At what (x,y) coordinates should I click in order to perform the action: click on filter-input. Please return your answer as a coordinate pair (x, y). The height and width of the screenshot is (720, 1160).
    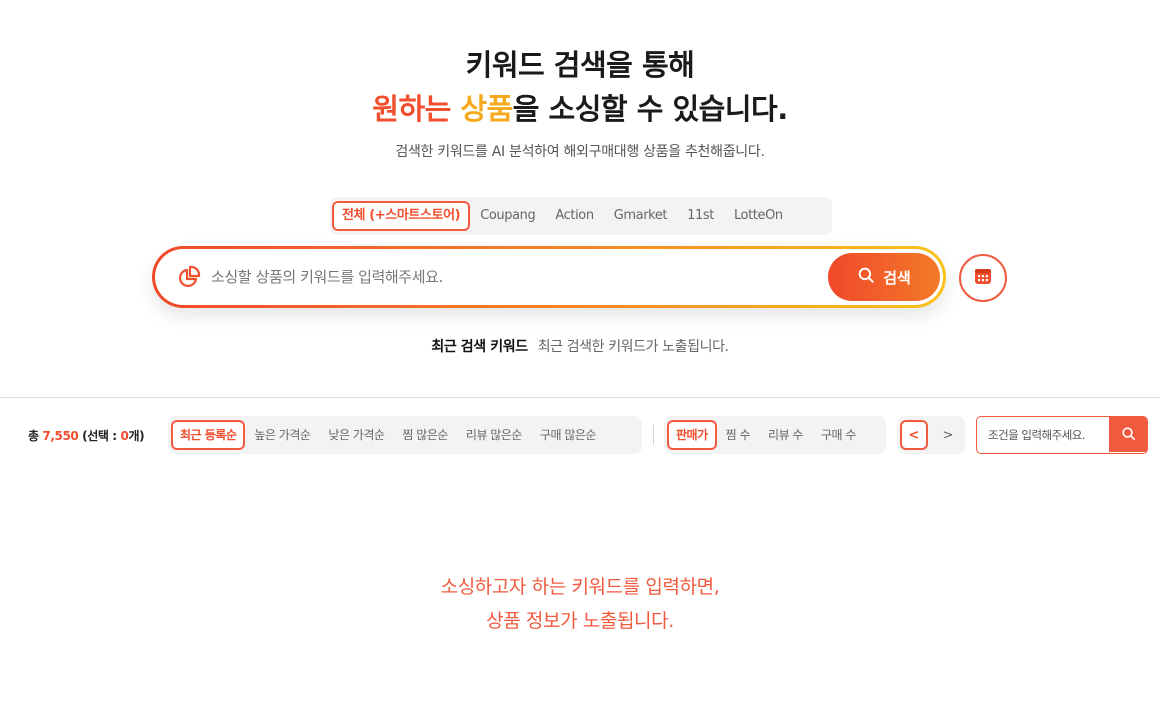
    Looking at the image, I should click on (1043, 434).